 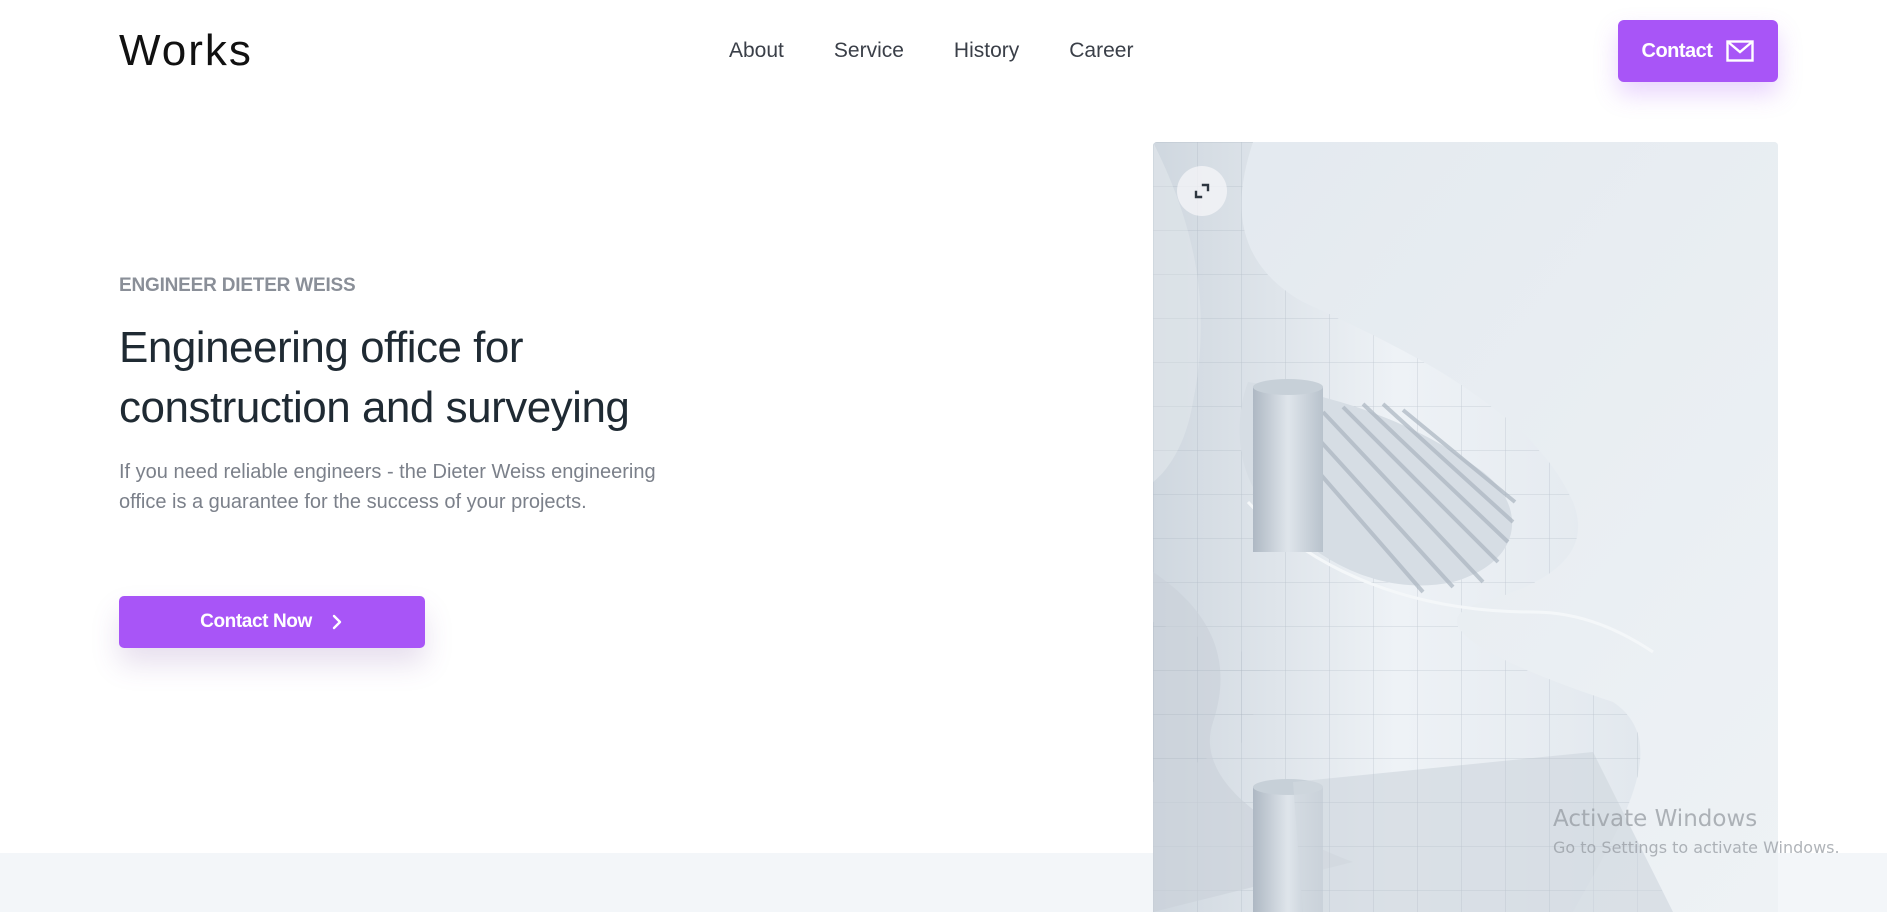 What do you see at coordinates (1677, 50) in the screenshot?
I see `contact-button-label: Contact` at bounding box center [1677, 50].